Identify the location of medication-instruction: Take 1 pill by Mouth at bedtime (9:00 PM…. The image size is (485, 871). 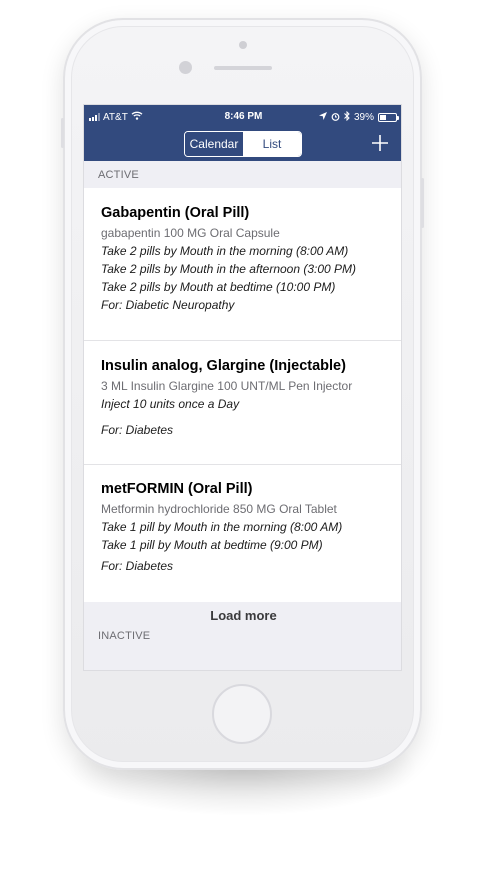
(212, 545).